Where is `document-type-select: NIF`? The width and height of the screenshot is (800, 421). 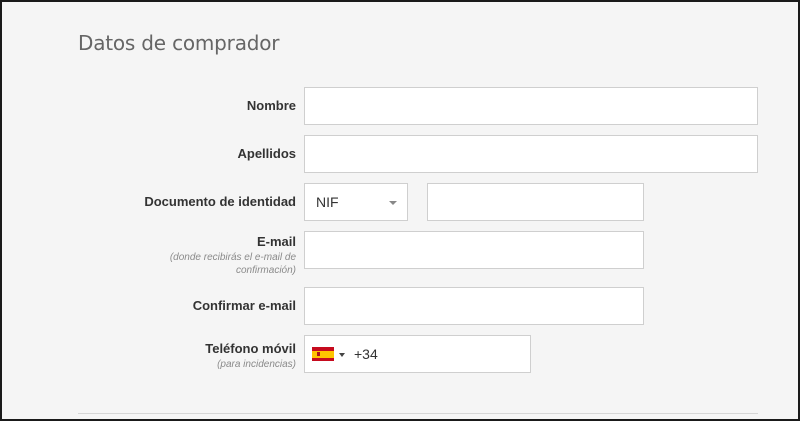
document-type-select: NIF is located at coordinates (356, 202).